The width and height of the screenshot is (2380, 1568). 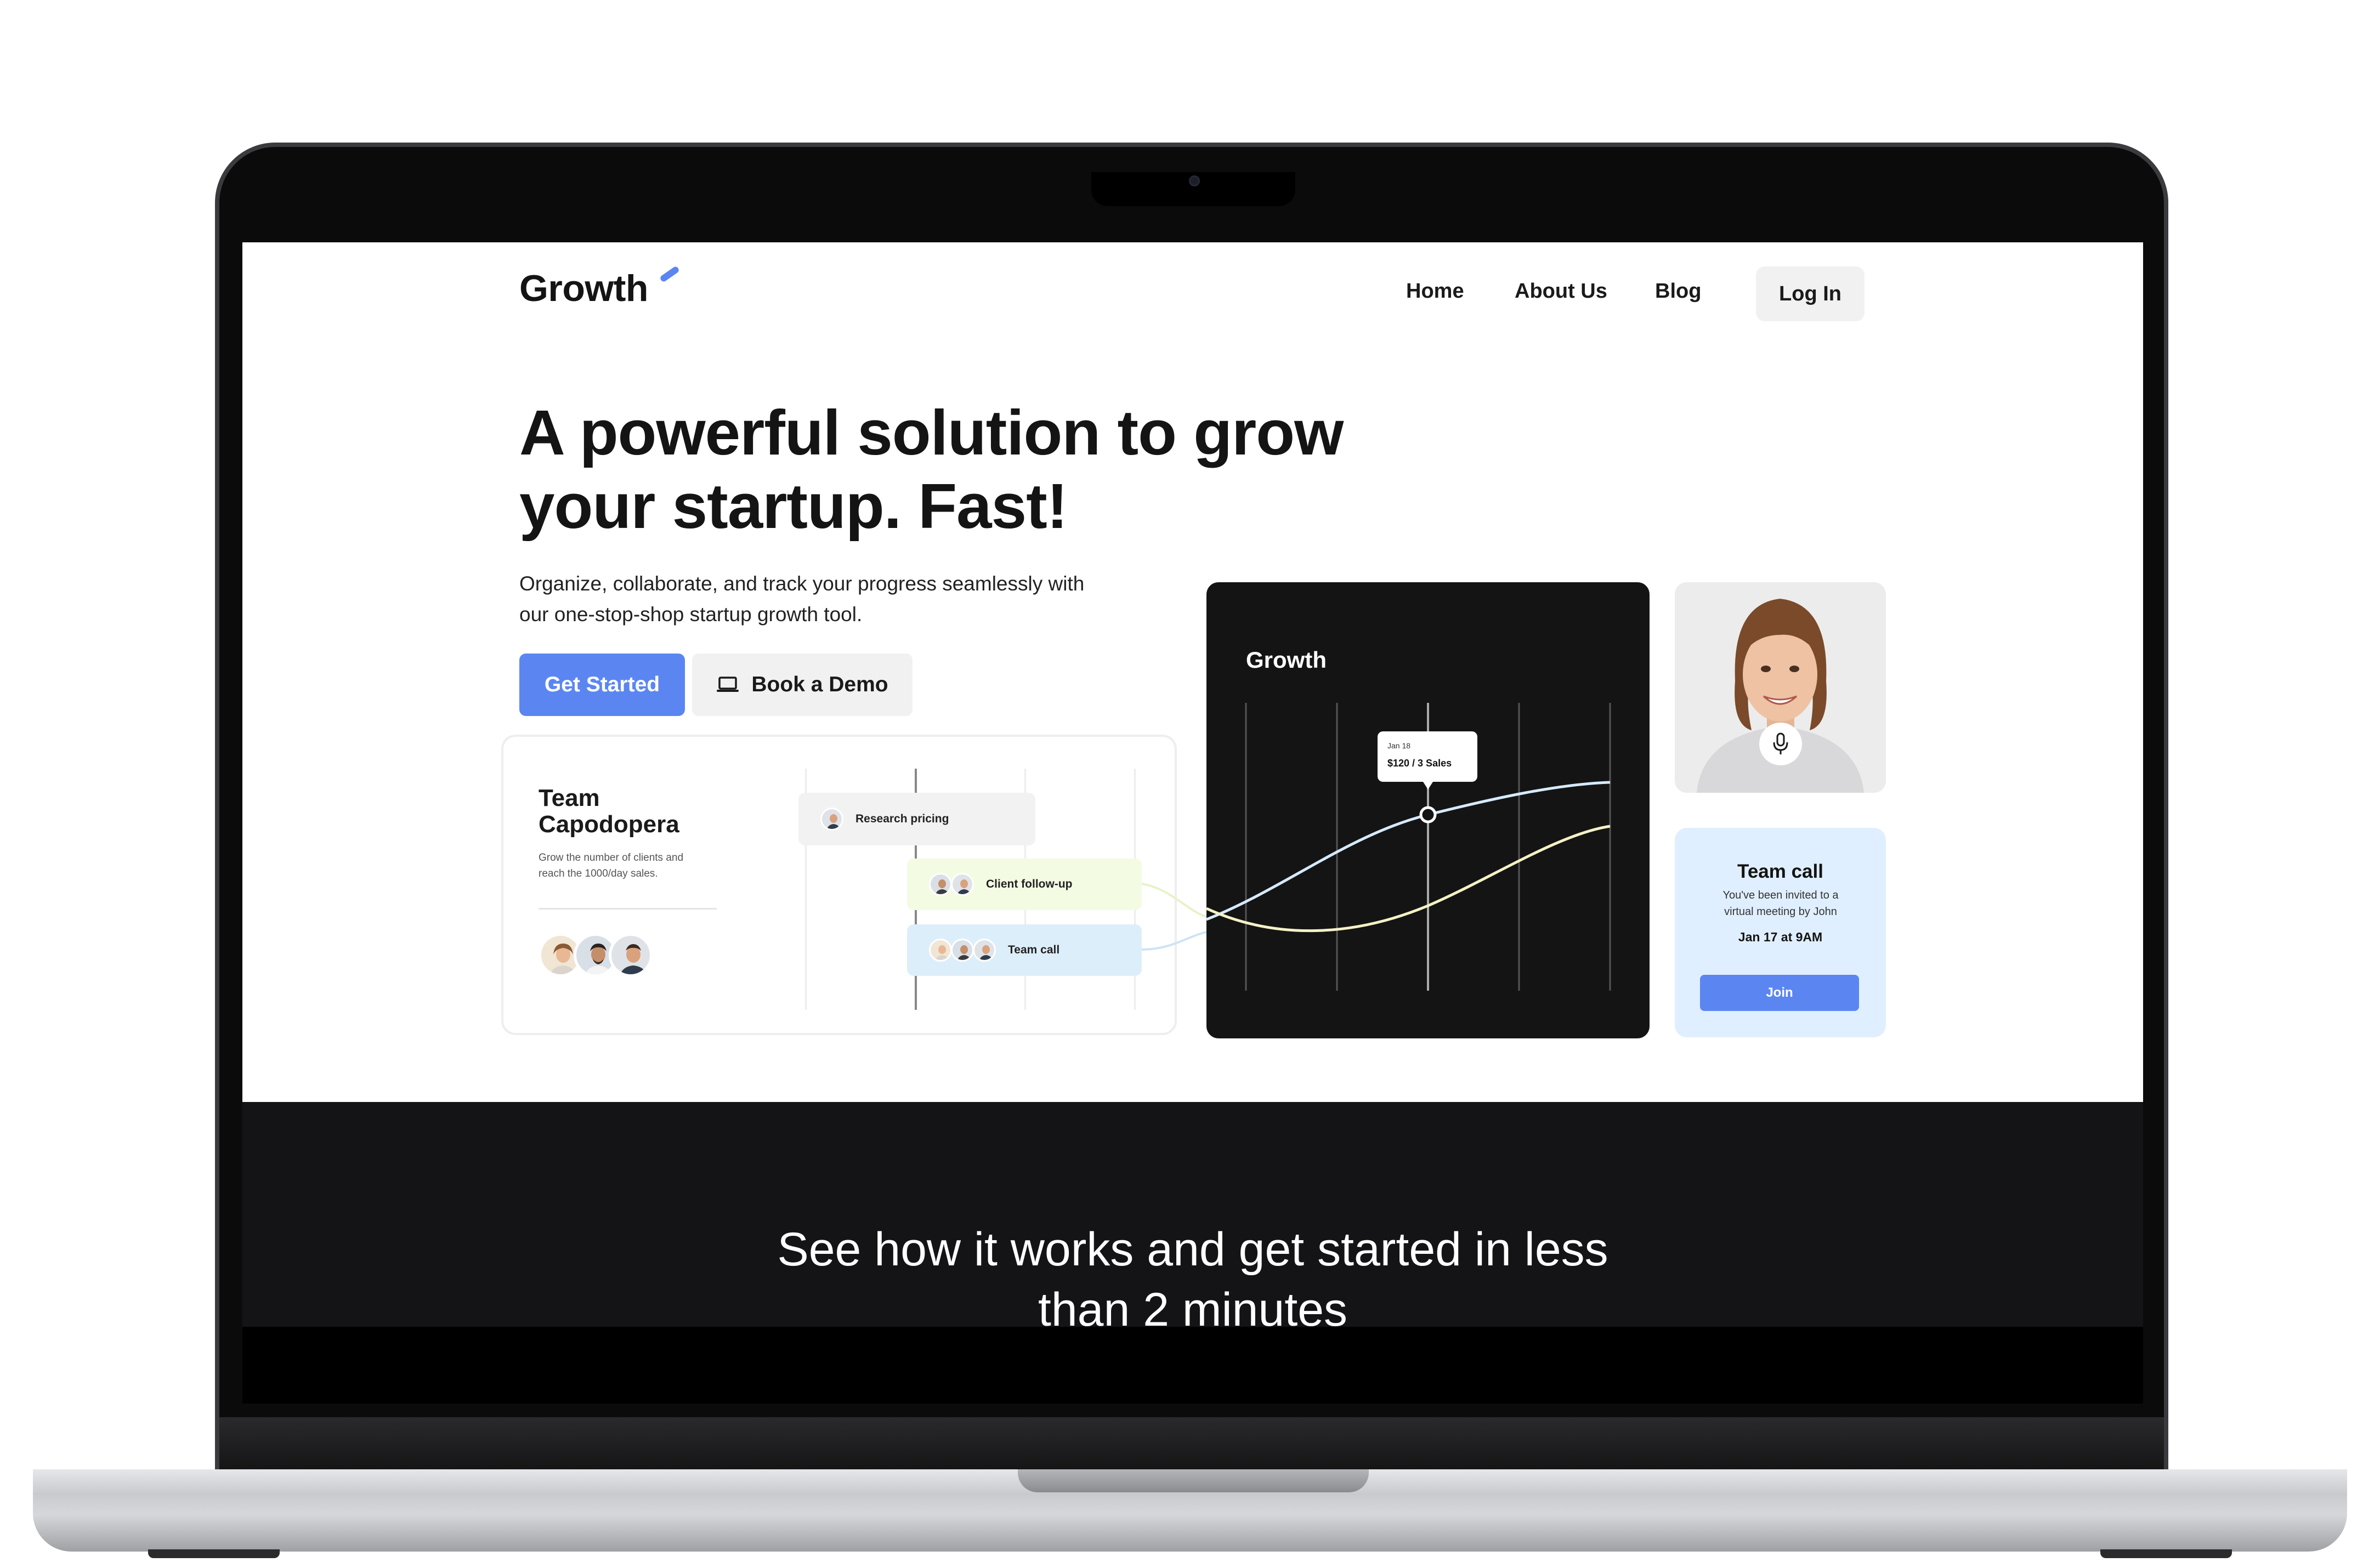 I want to click on how-it-works-title-line-1: See how it works and get started in less, so click(x=1192, y=1249).